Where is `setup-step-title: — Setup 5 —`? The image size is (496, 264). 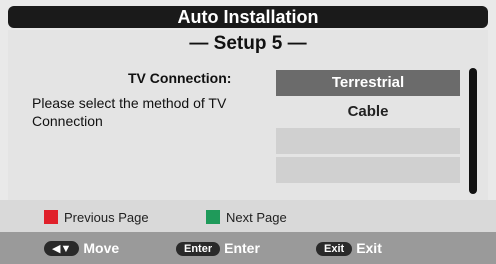
setup-step-title: — Setup 5 — is located at coordinates (248, 43).